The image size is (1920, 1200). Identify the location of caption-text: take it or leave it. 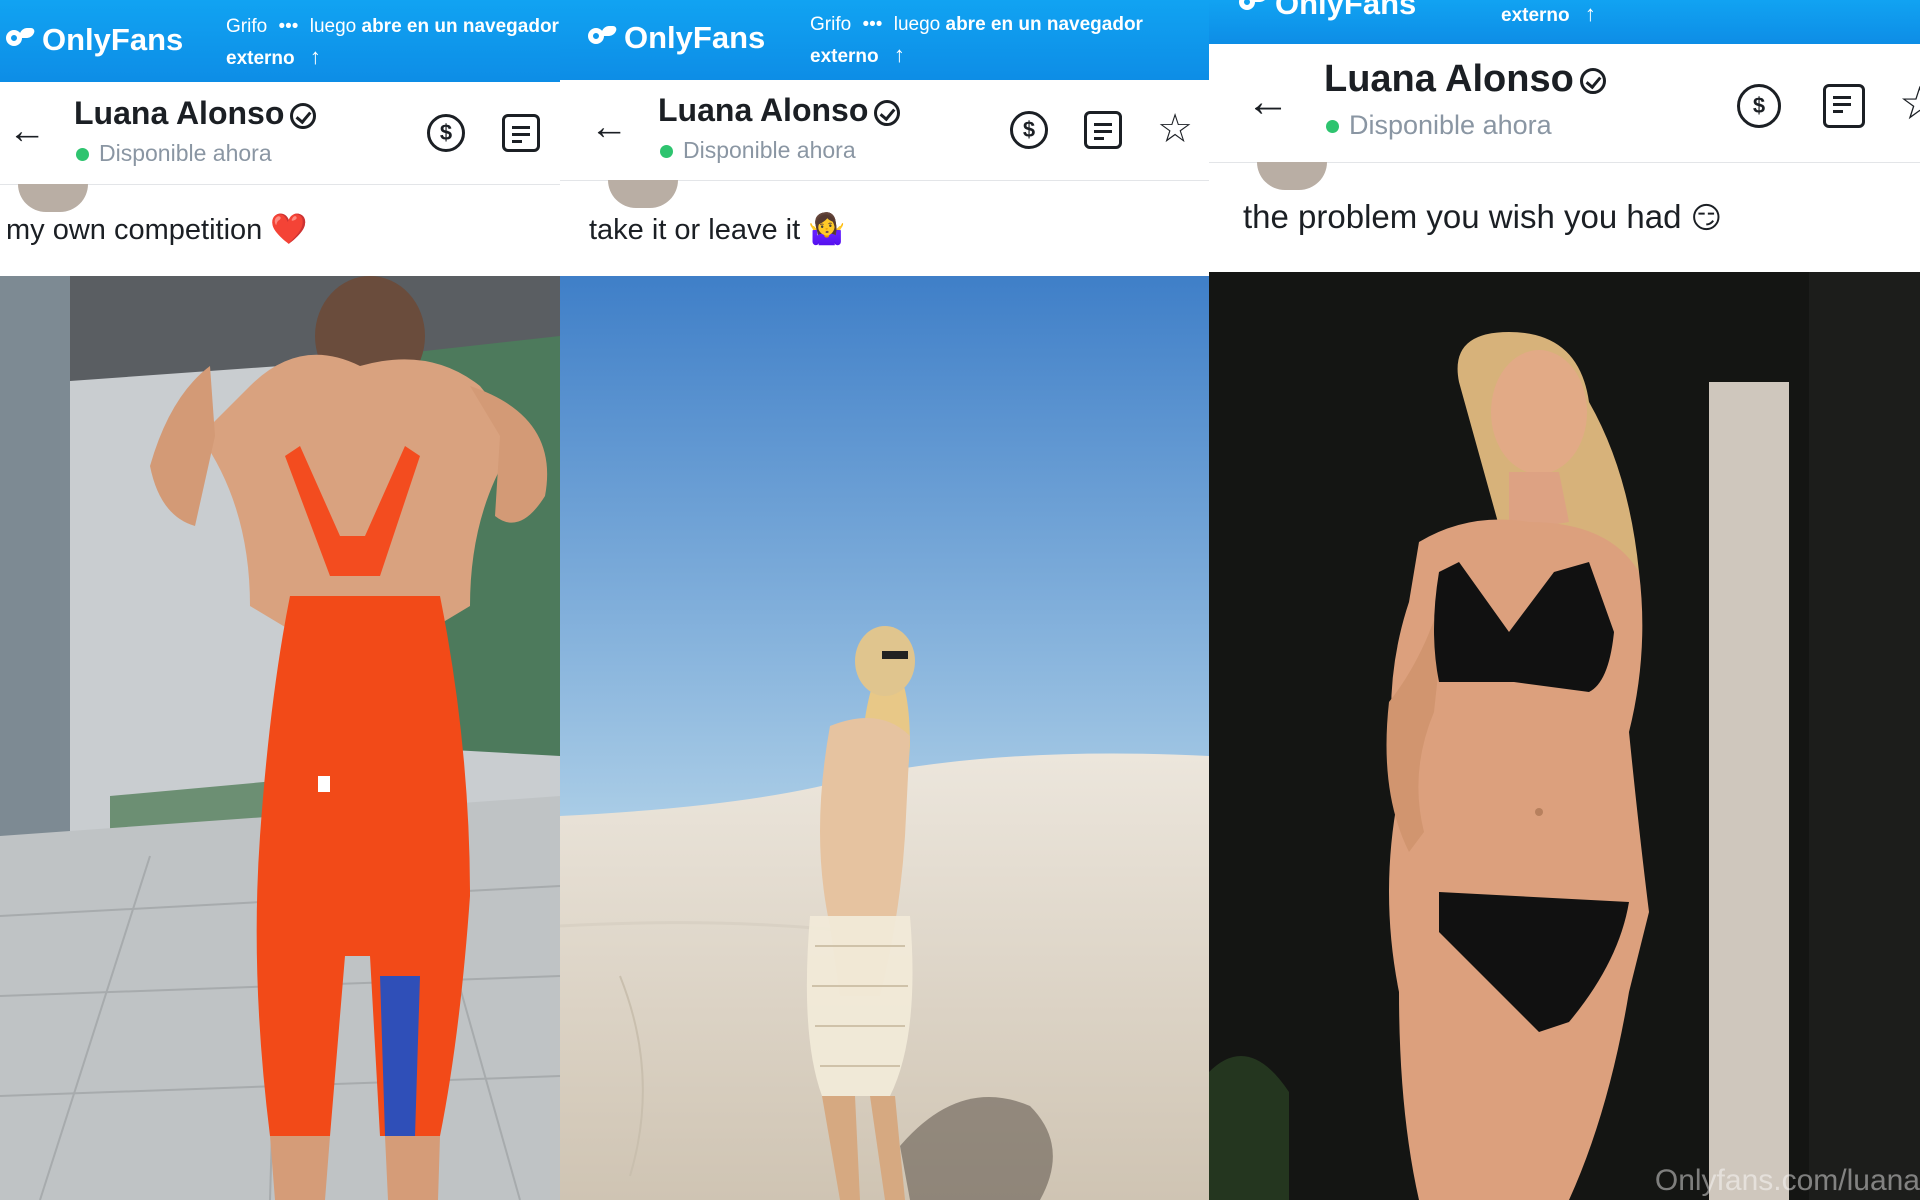
(695, 230).